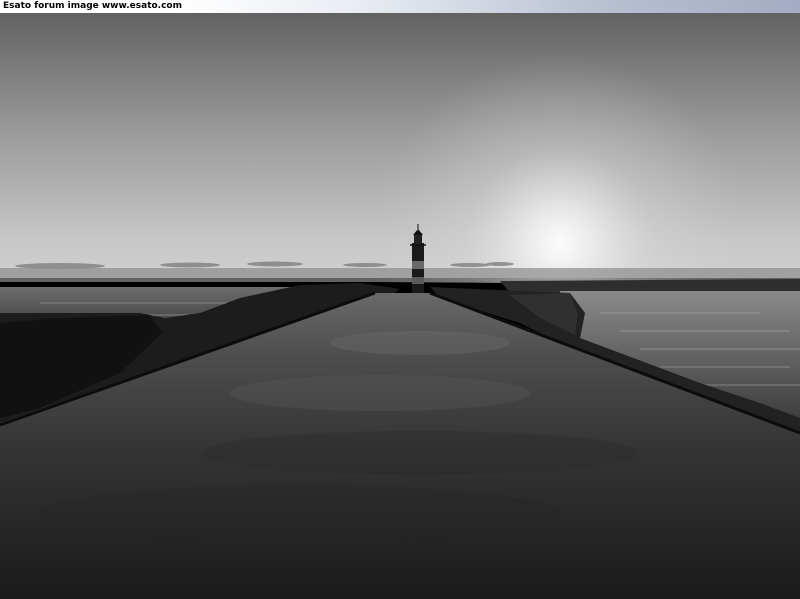 This screenshot has height=599, width=800. What do you see at coordinates (400, 6) in the screenshot?
I see `image-caption-bar: Esato forum image www.esato.com` at bounding box center [400, 6].